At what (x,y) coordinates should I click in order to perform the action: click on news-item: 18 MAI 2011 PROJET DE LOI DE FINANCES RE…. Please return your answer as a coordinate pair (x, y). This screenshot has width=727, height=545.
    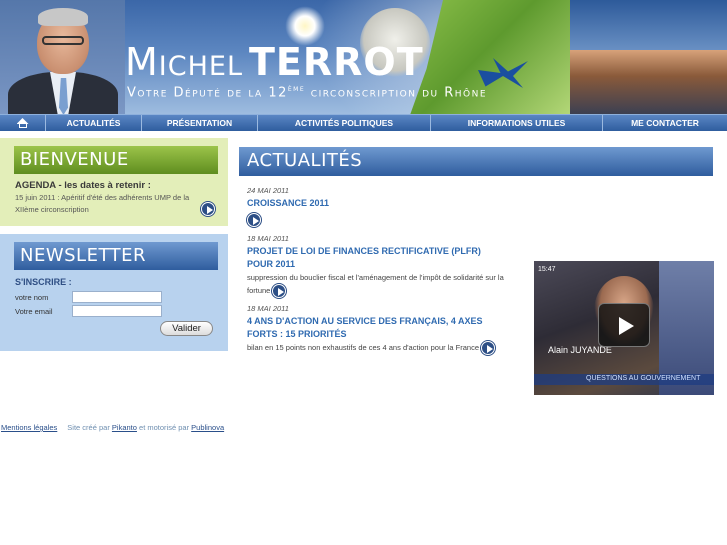
    Looking at the image, I should click on (377, 266).